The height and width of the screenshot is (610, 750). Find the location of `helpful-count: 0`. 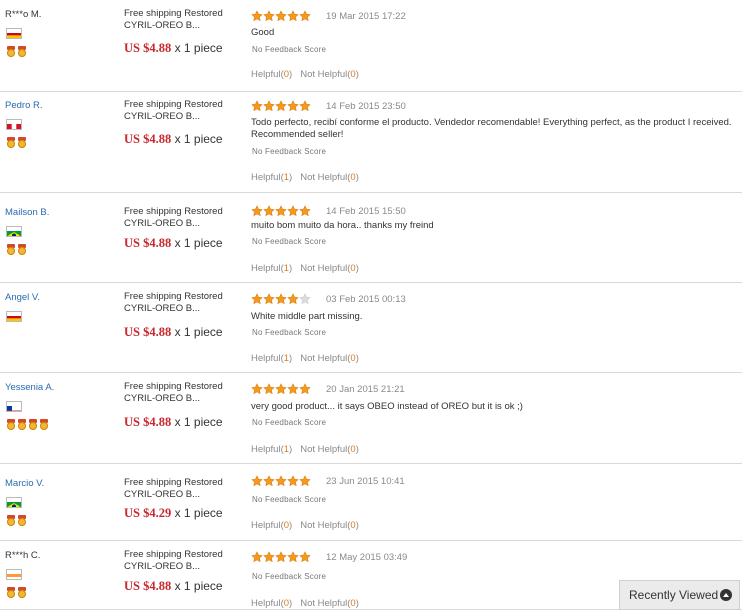

helpful-count: 0 is located at coordinates (286, 525).